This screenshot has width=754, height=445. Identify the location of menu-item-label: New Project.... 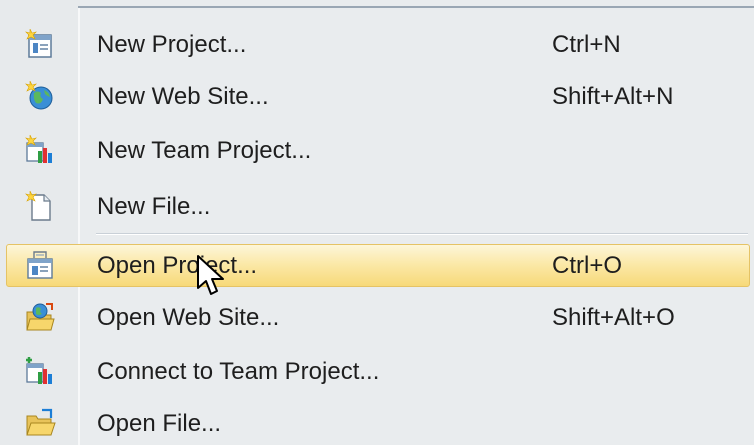
(172, 44).